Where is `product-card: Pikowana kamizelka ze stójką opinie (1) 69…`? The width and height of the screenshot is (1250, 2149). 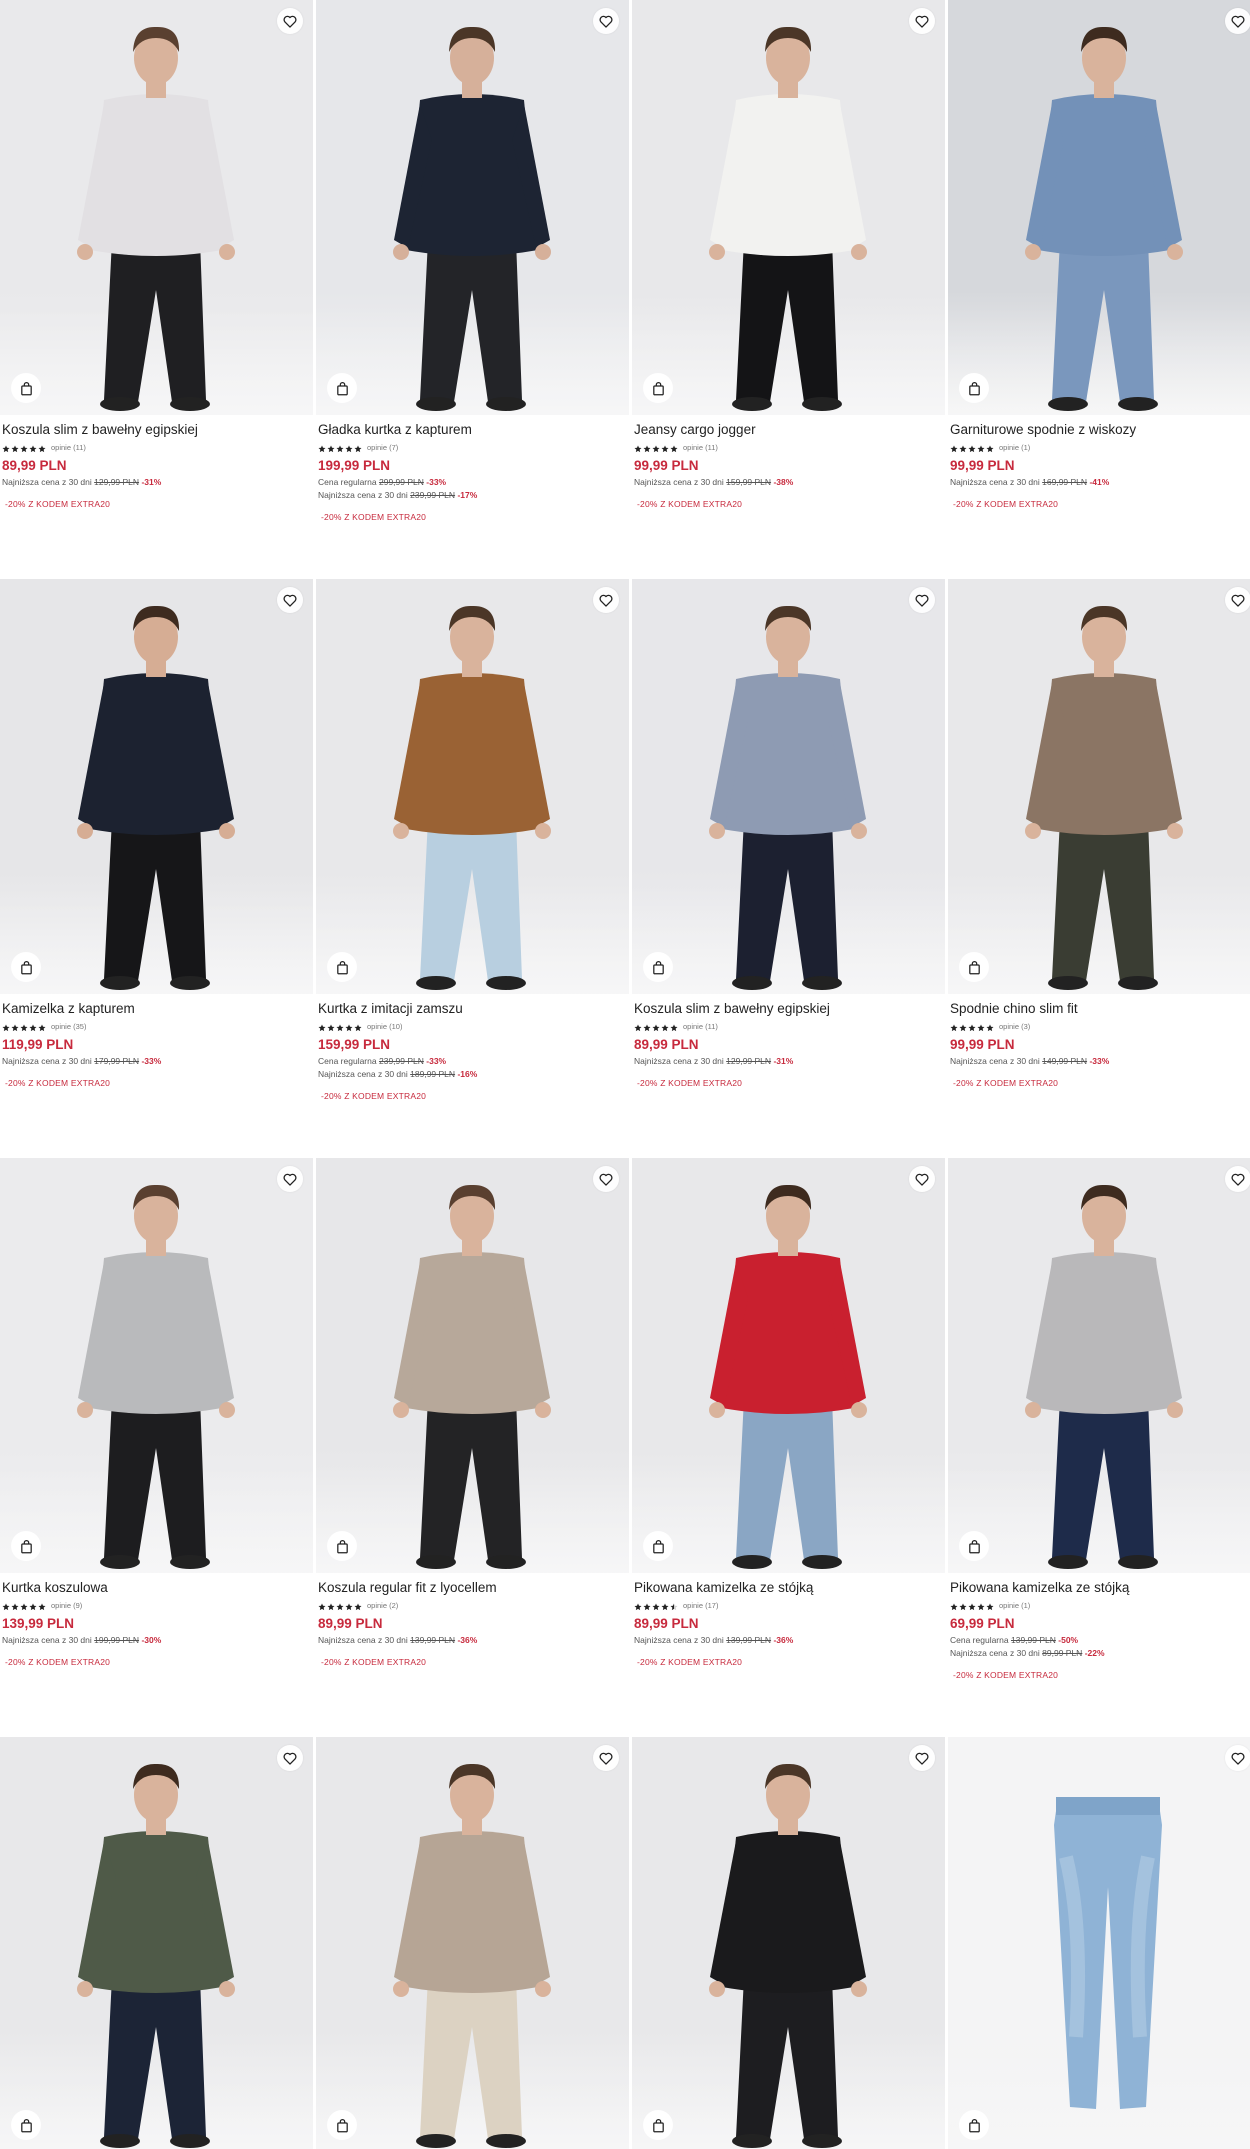 product-card: Pikowana kamizelka ze stójką opinie (1) 69… is located at coordinates (1099, 1419).